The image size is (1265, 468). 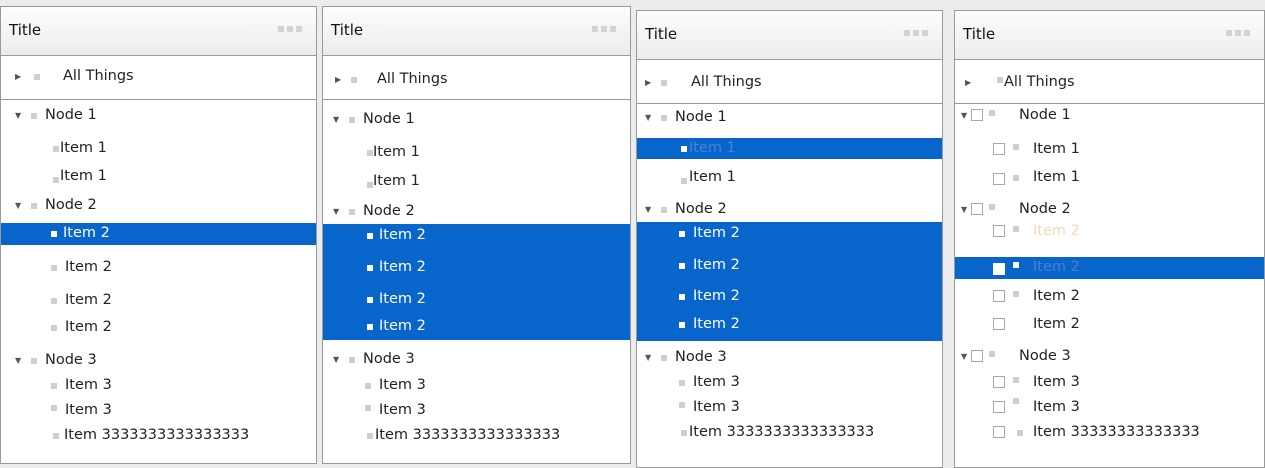 I want to click on tree-item-label: Item 2, so click(x=402, y=326).